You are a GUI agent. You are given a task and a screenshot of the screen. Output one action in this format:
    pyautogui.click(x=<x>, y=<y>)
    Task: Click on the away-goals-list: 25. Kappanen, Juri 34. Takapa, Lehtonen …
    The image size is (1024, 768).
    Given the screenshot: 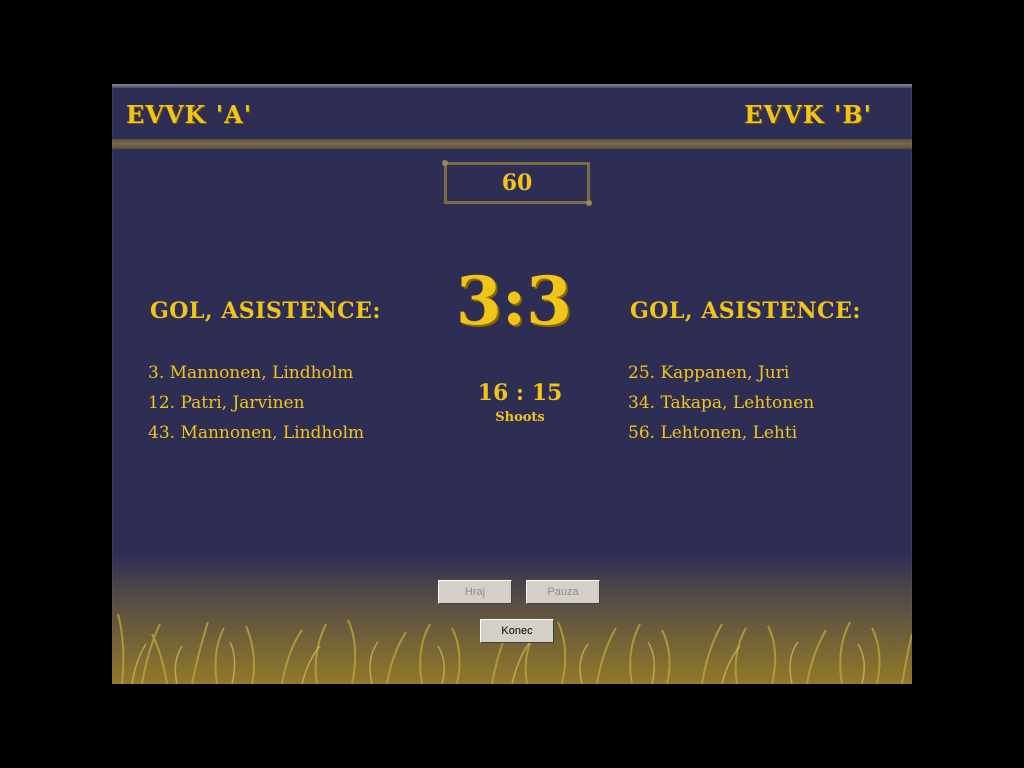 What is the action you would take?
    pyautogui.click(x=721, y=403)
    